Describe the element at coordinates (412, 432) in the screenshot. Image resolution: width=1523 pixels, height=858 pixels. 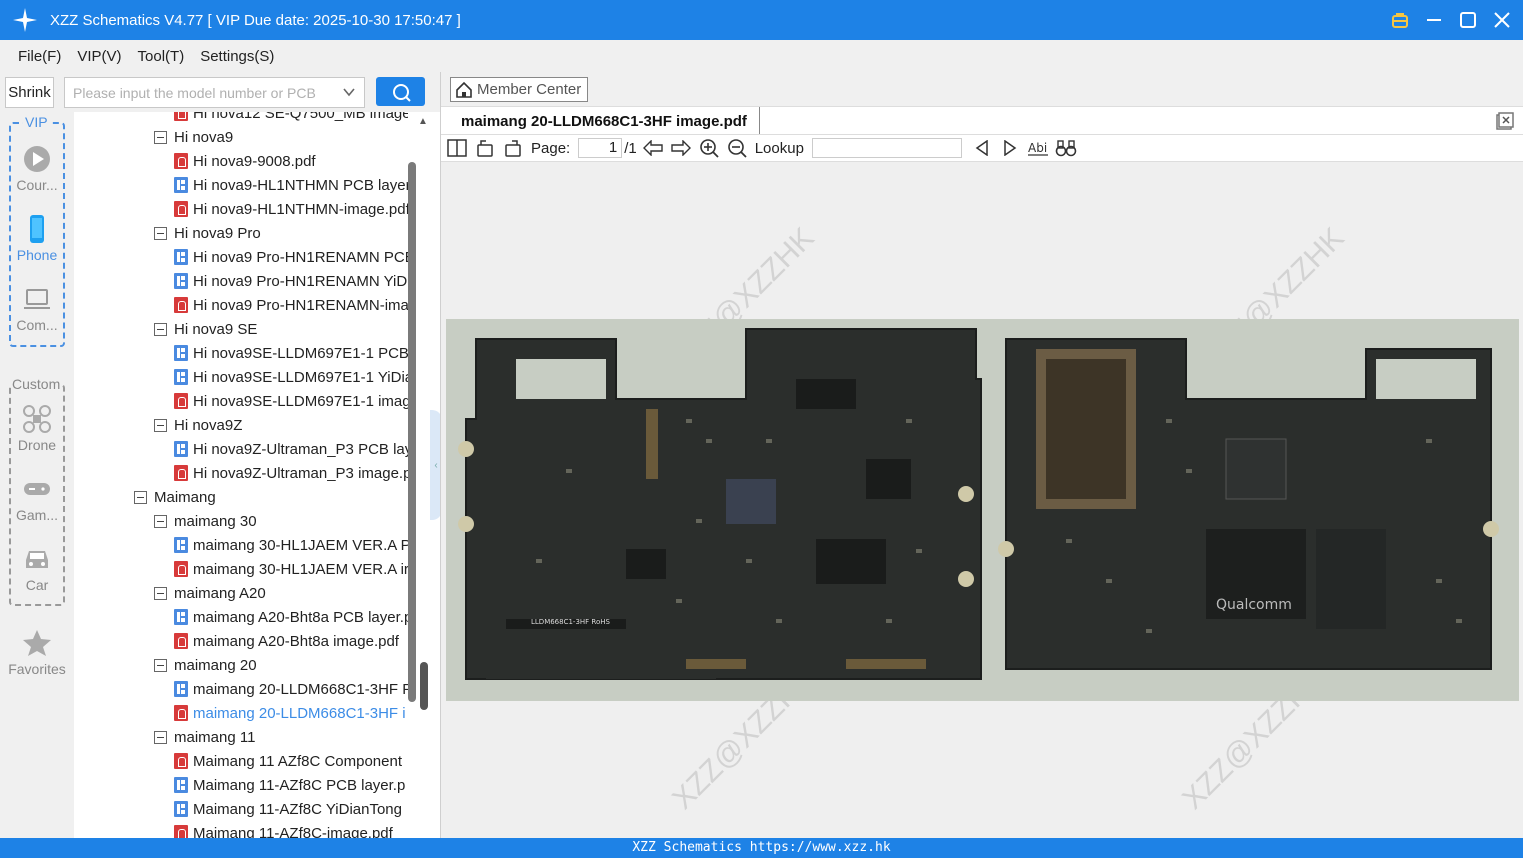
I see `scrollbar-thumb` at that location.